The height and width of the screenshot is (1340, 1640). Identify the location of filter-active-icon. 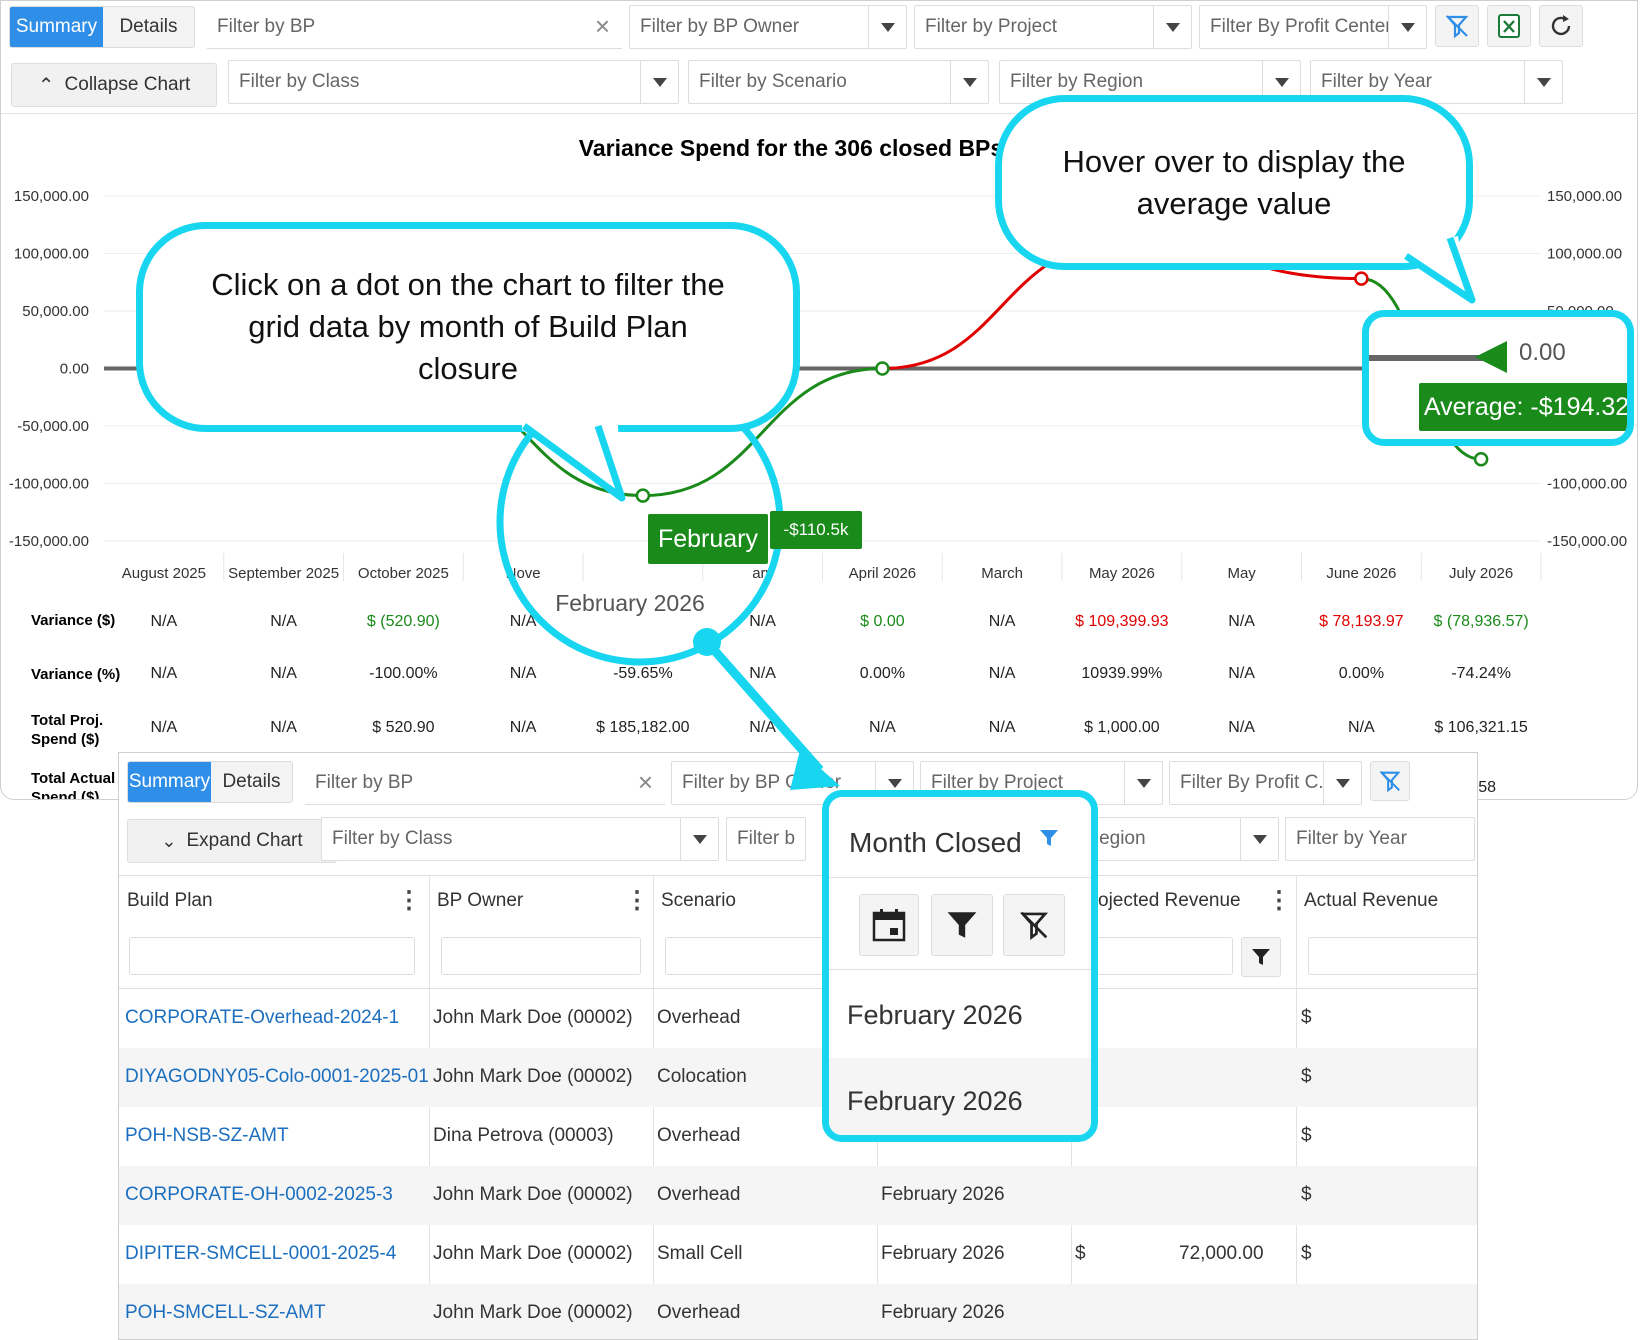
(1049, 838).